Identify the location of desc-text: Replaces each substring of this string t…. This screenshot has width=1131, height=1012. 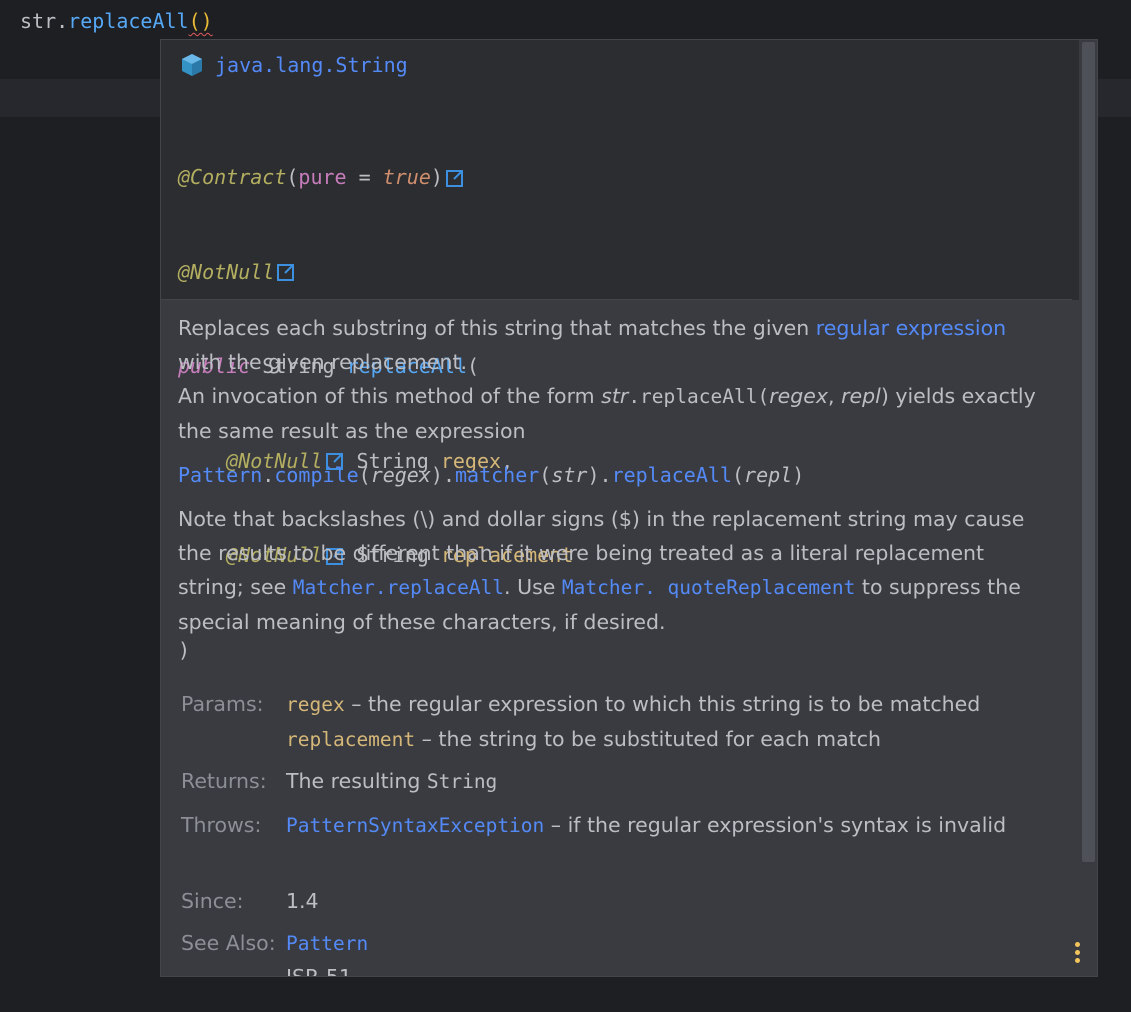
(497, 328).